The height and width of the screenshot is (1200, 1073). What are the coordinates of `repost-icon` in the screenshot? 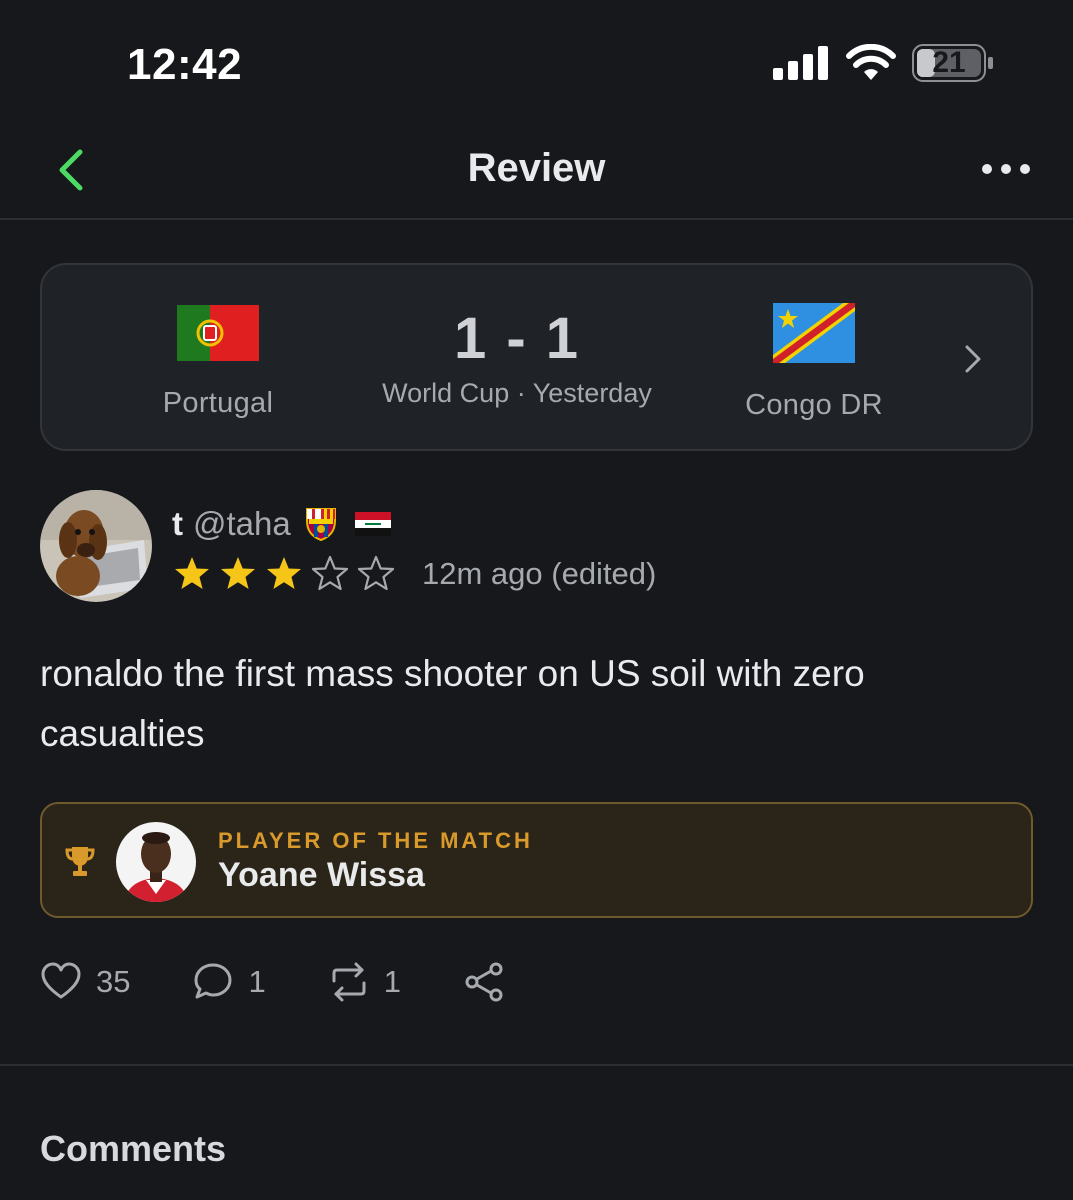 It's located at (349, 982).